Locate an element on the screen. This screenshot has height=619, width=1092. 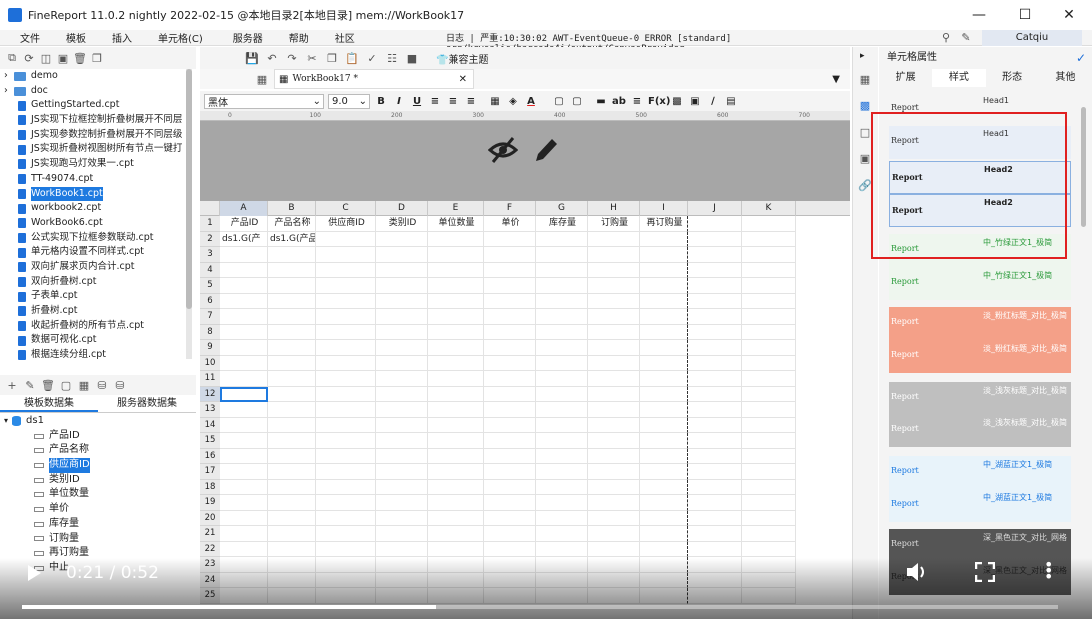
subreport-icon: ▤ is located at coordinates (731, 101).